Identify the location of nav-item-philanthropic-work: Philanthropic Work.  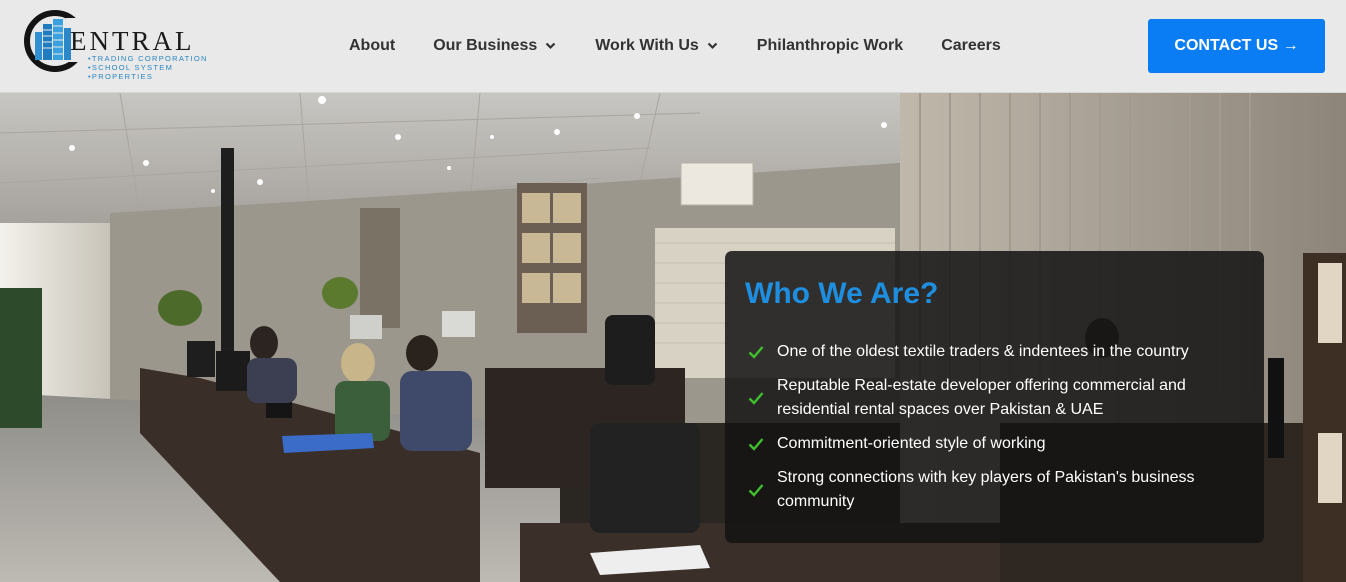
(830, 46).